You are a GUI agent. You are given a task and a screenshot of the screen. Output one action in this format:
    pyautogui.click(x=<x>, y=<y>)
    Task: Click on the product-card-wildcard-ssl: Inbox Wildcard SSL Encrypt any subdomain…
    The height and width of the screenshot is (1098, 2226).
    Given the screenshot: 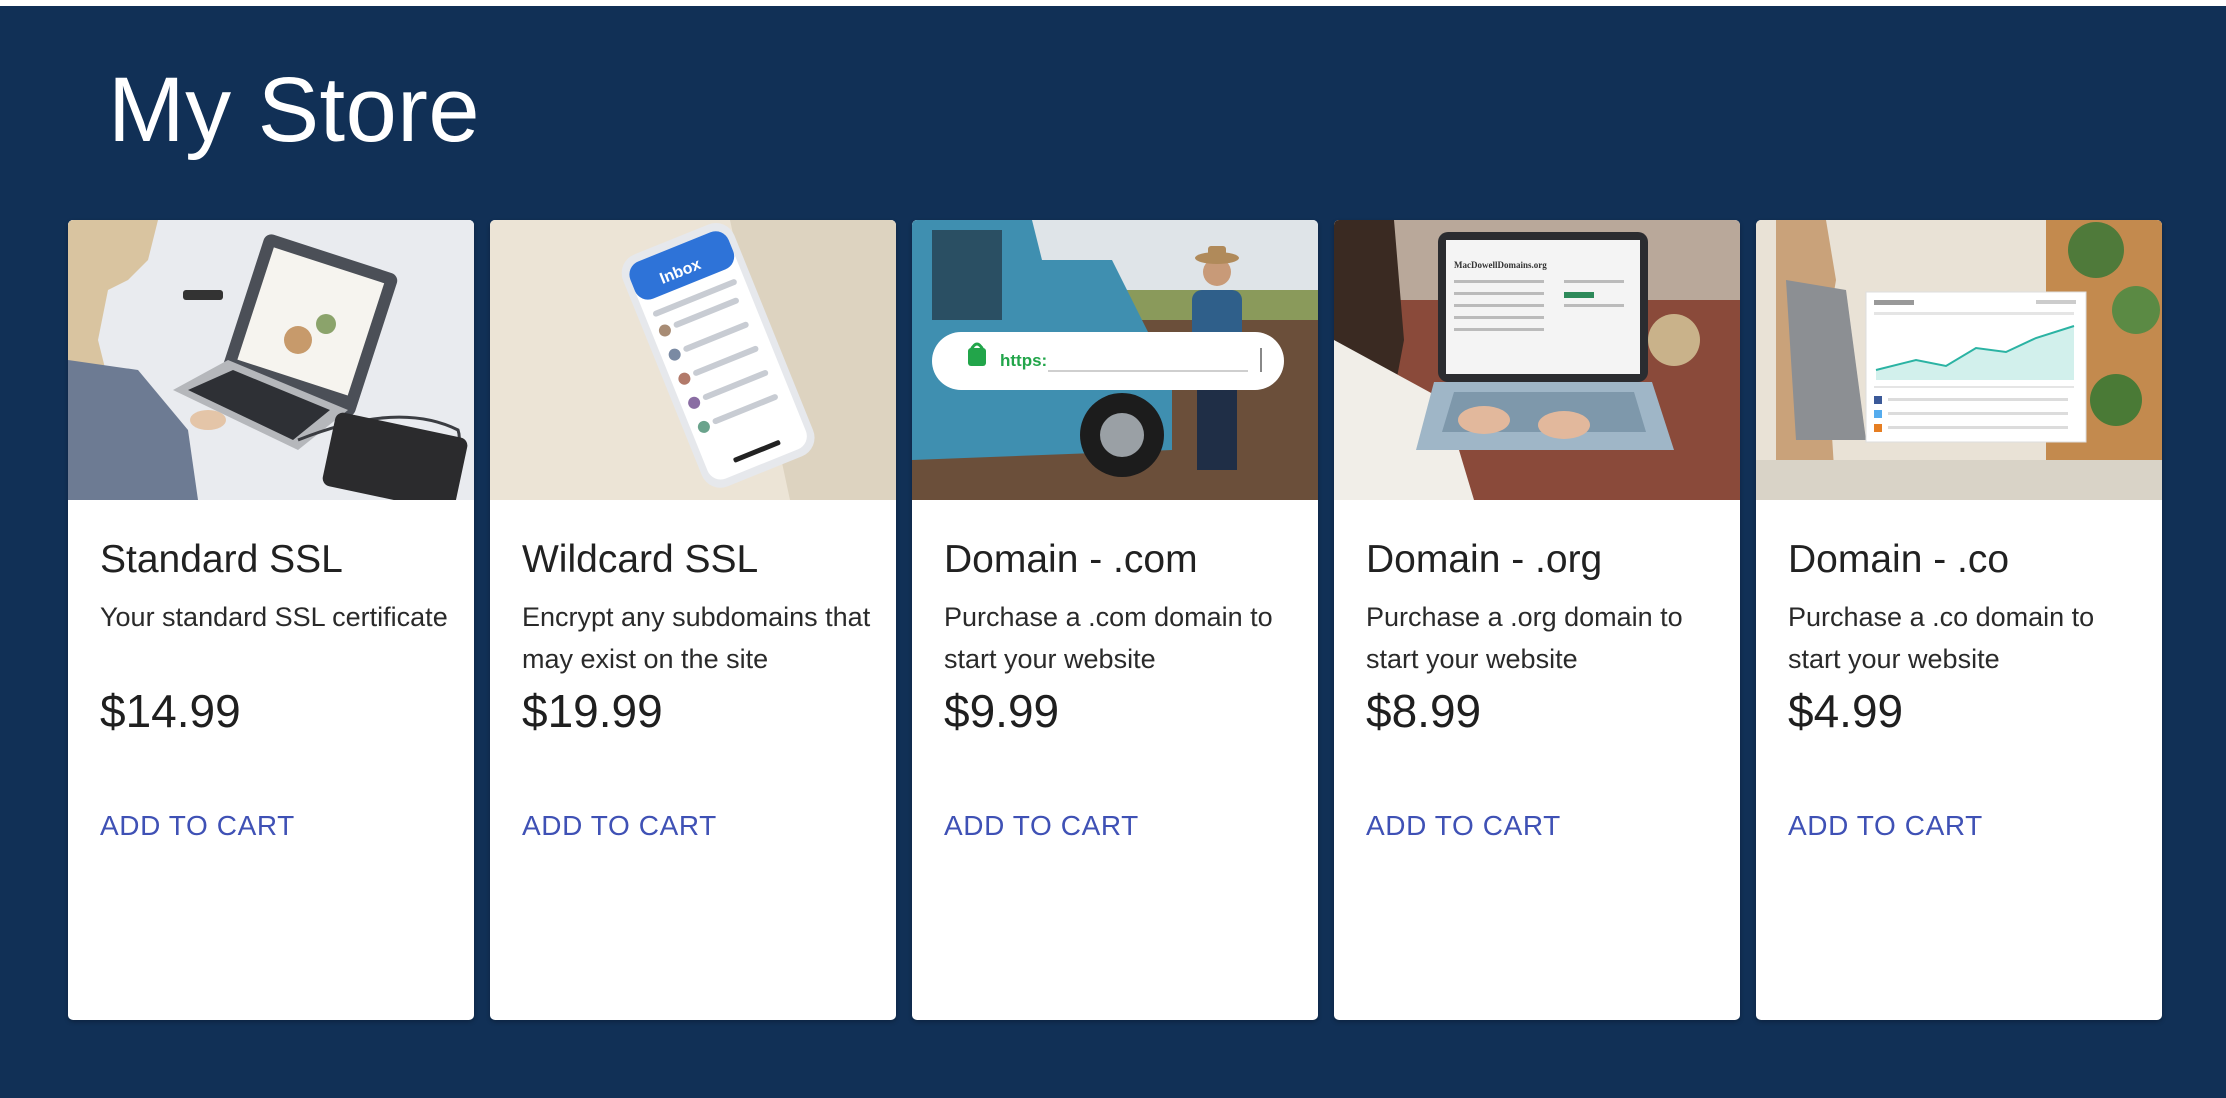 What is the action you would take?
    pyautogui.click(x=693, y=620)
    